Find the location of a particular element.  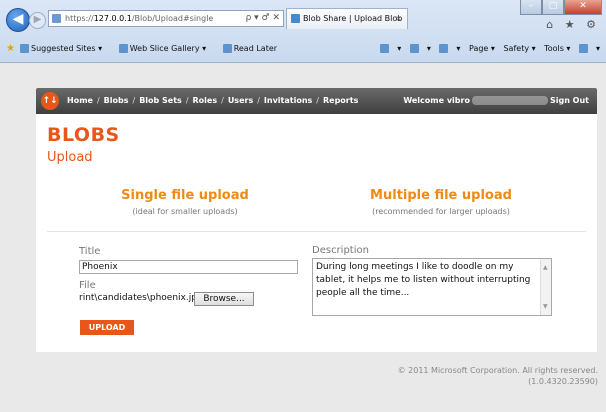

scroll-down-icon: ▼ is located at coordinates (545, 306).